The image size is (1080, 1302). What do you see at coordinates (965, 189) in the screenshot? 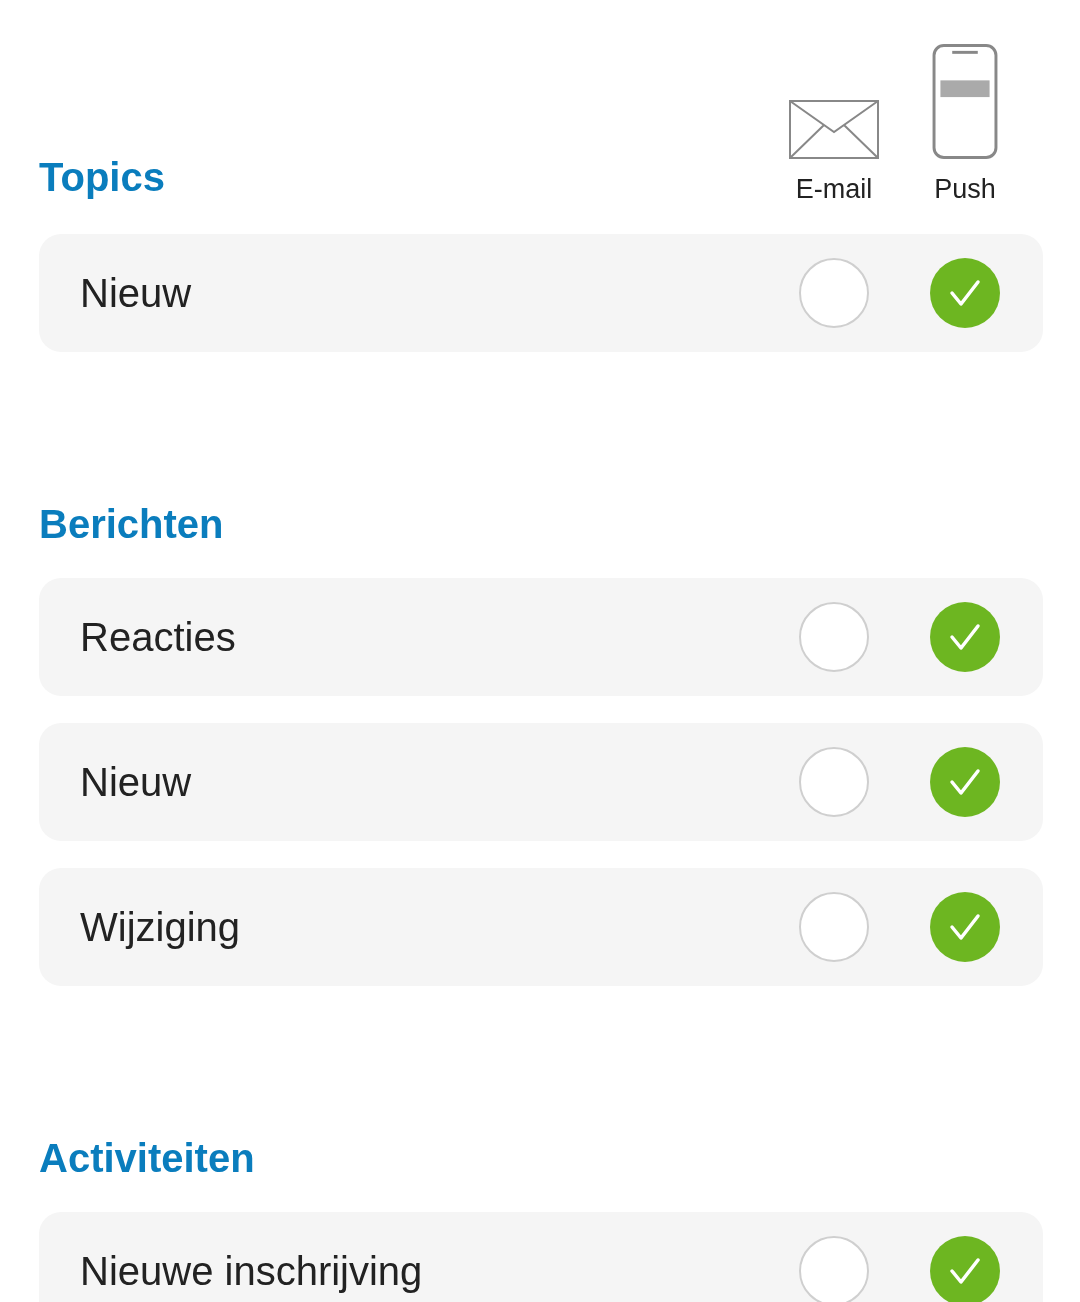
I see `column-label: Push` at bounding box center [965, 189].